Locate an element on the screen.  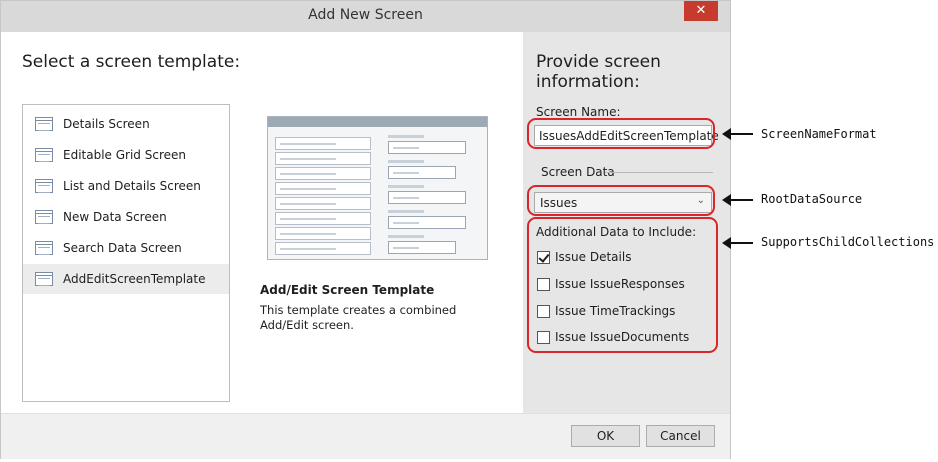
template-title: Add/Edit Screen Template is located at coordinates (347, 290).